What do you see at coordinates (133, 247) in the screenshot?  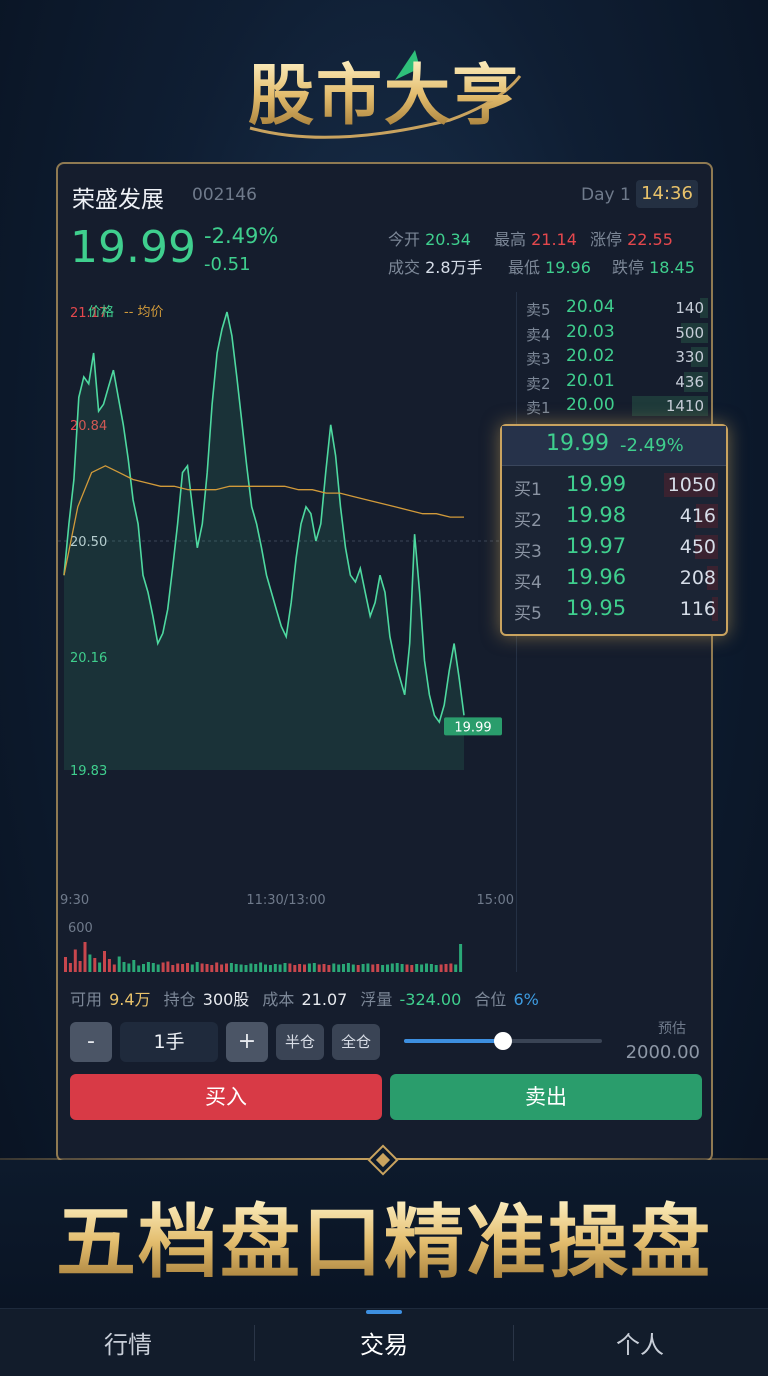 I see `current-price: 19.99` at bounding box center [133, 247].